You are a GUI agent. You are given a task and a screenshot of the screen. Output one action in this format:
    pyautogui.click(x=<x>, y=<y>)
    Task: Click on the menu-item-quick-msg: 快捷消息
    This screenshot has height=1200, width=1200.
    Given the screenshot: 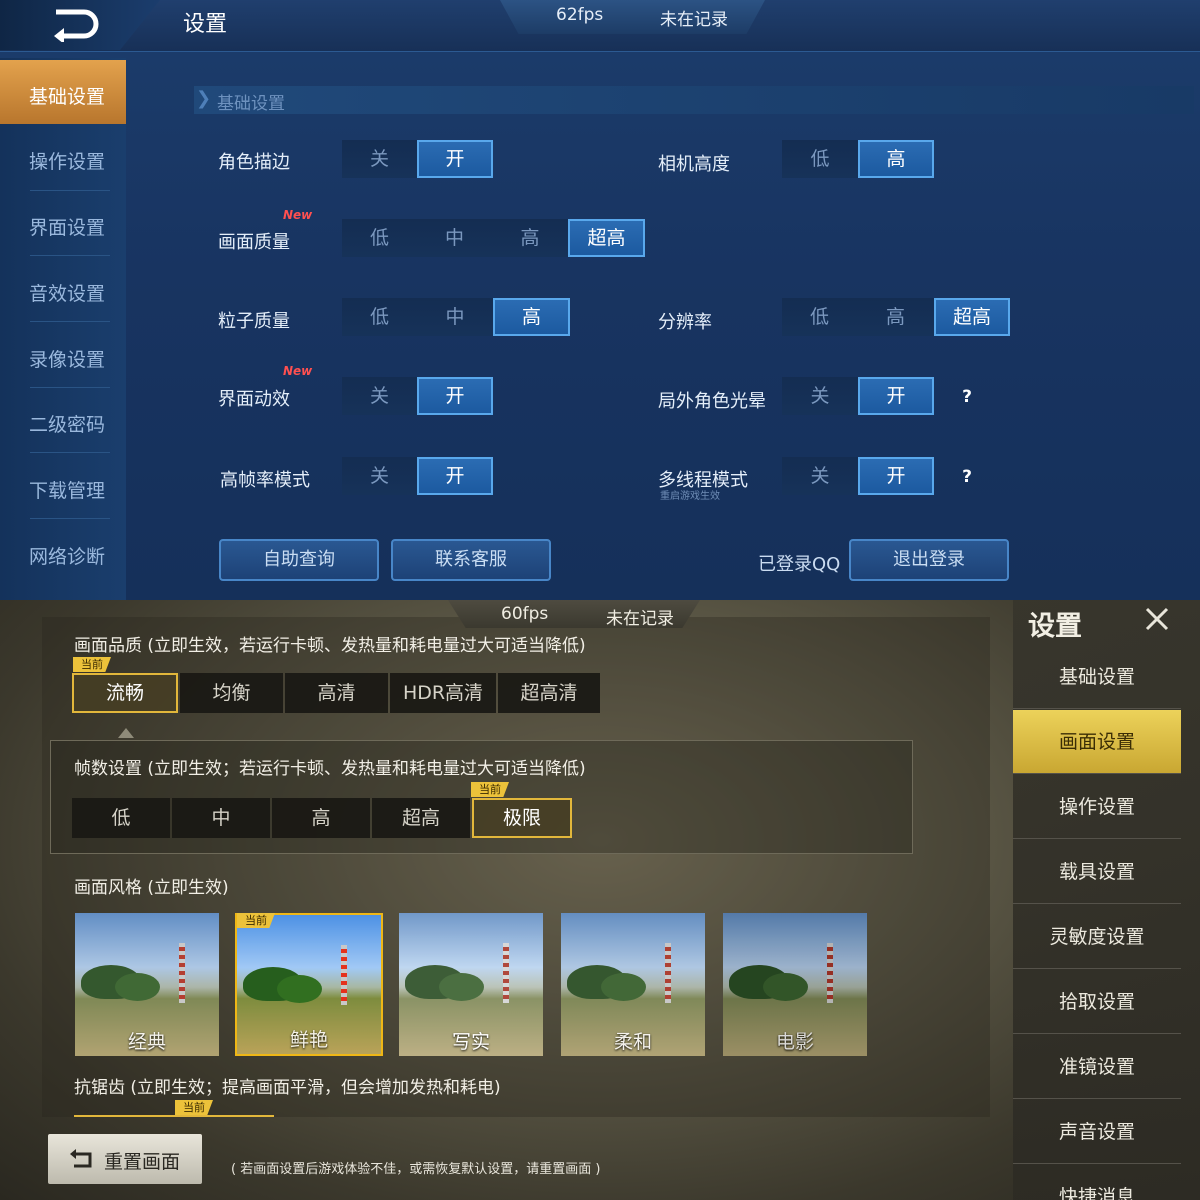 What is the action you would take?
    pyautogui.click(x=1097, y=1182)
    